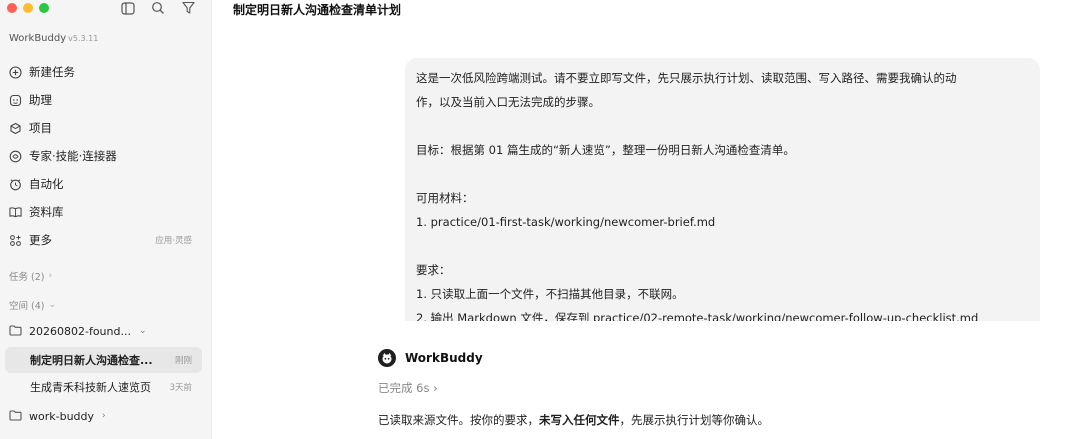  I want to click on sidebar-item-library: 资料库, so click(106, 212).